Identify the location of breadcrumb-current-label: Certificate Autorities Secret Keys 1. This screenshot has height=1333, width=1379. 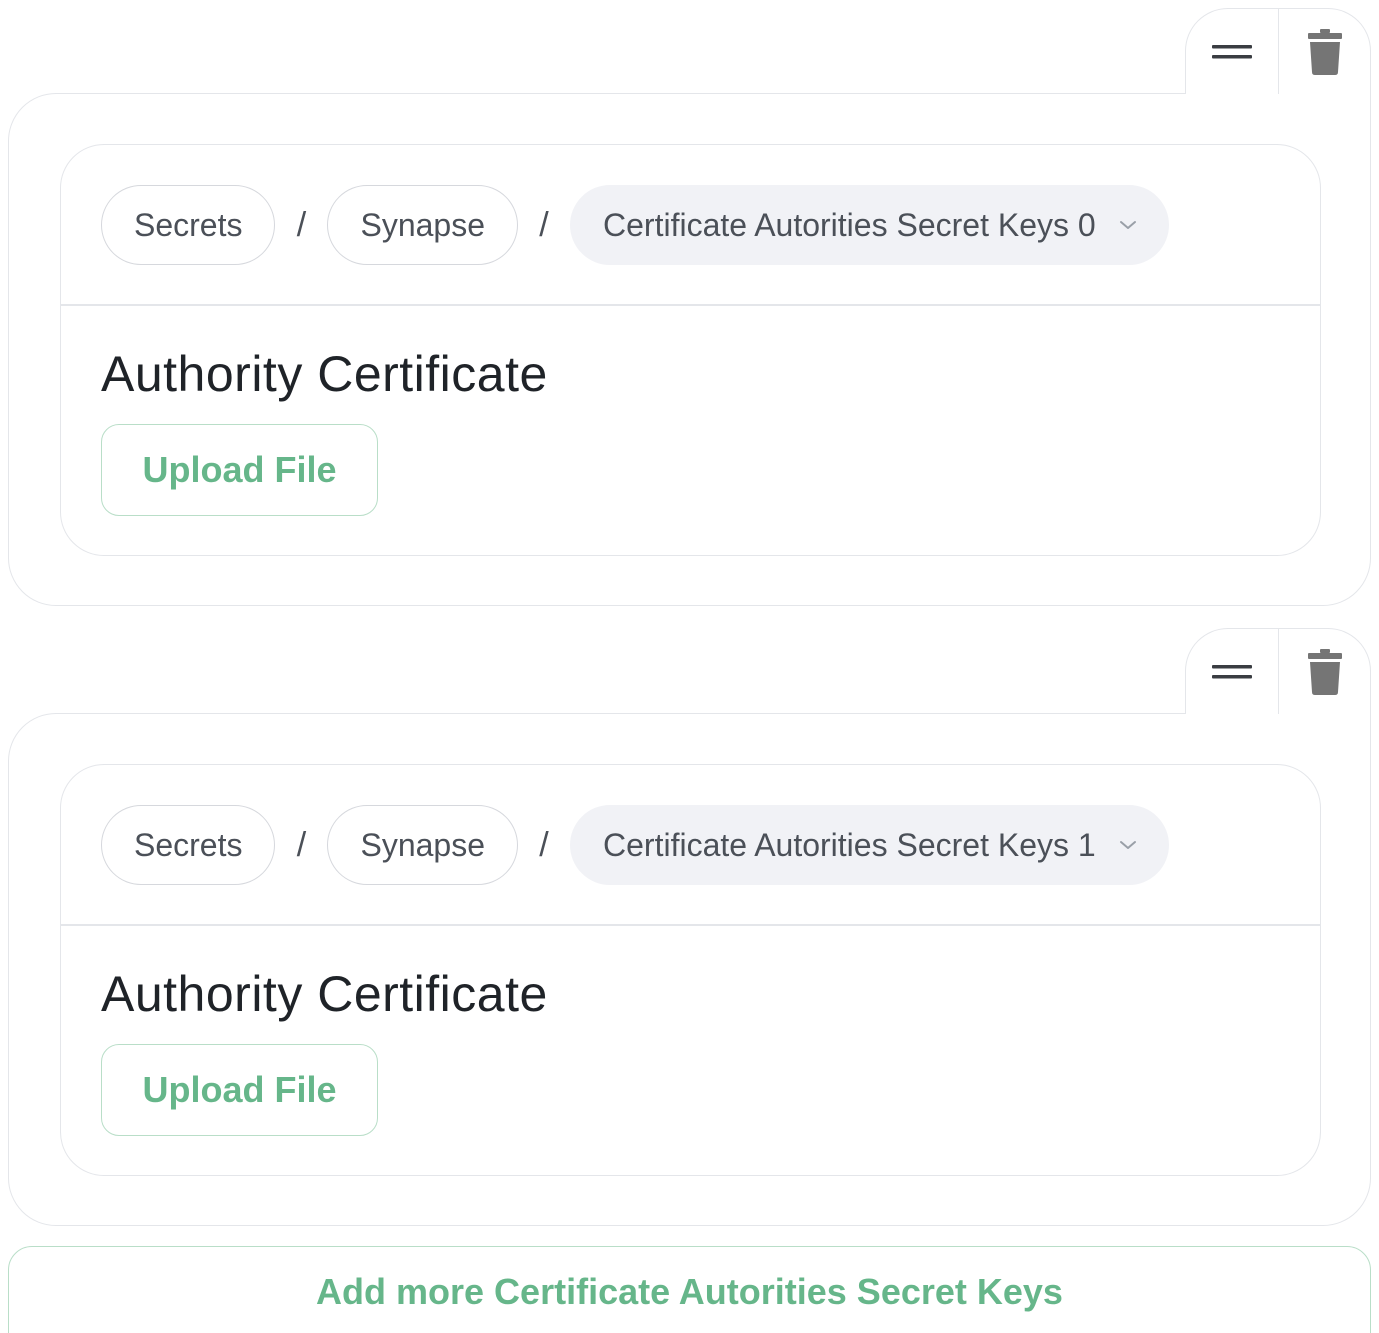
(849, 844).